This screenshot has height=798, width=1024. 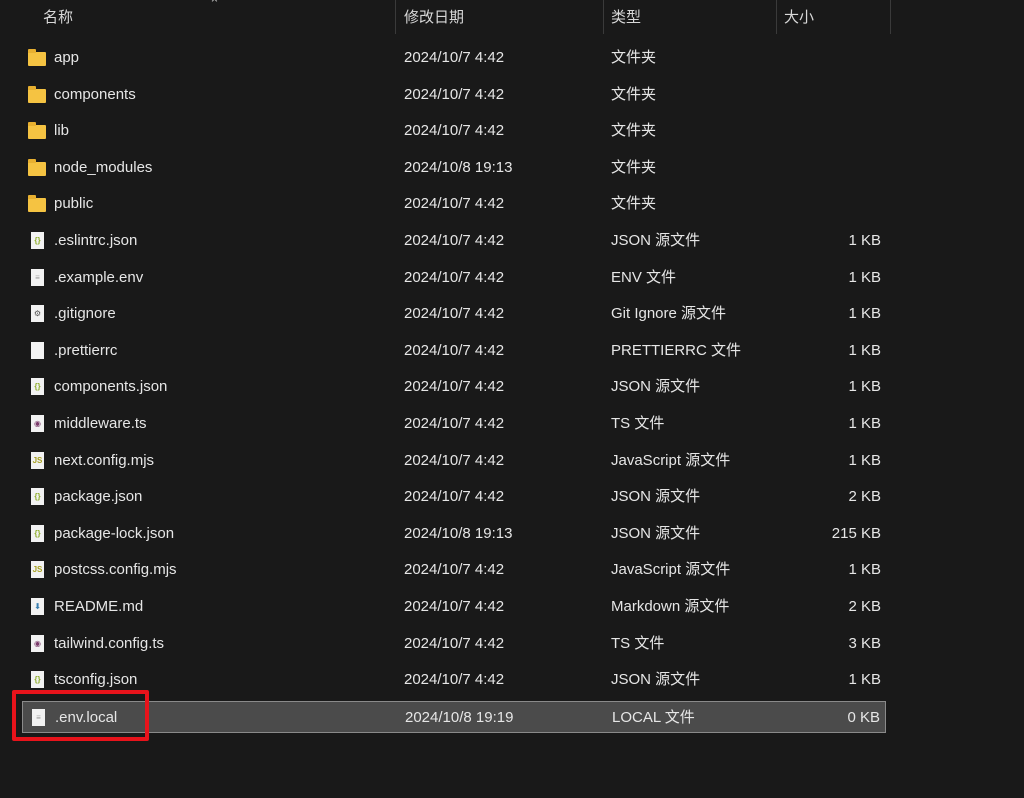 What do you see at coordinates (103, 167) in the screenshot?
I see `file-name: node_modules` at bounding box center [103, 167].